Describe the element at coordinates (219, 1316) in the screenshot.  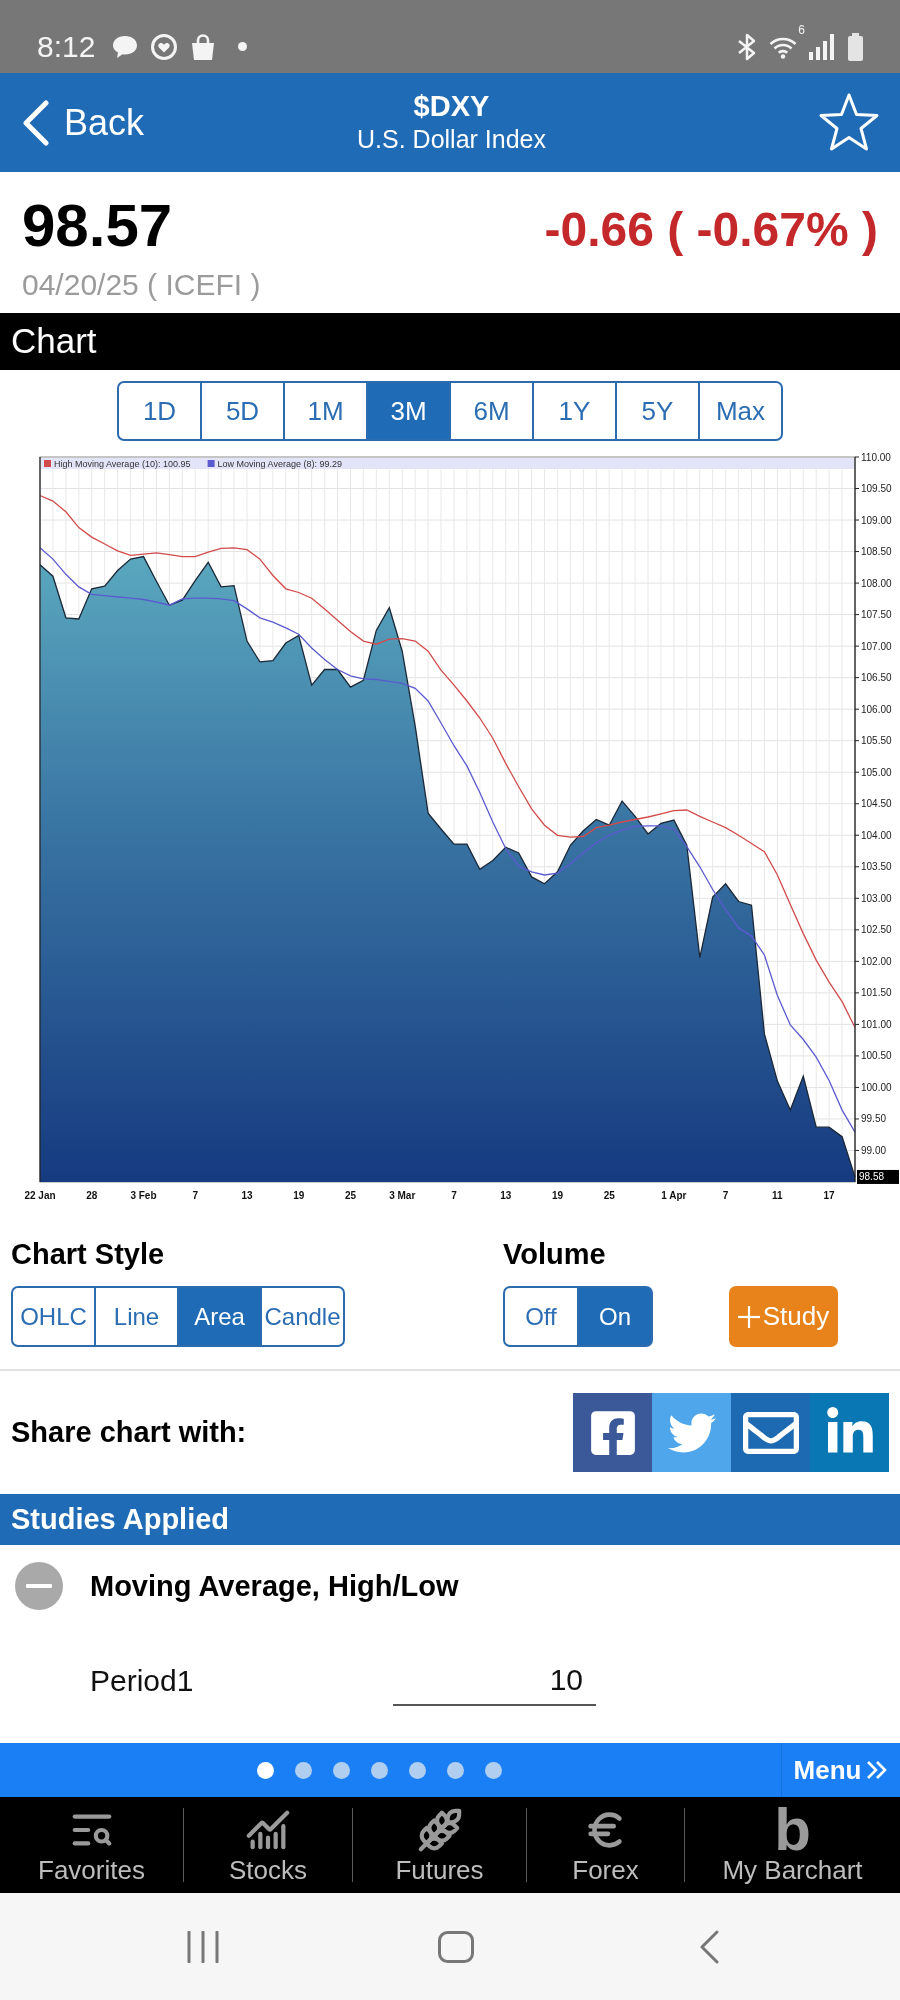
I see `chart-style-option: Area` at that location.